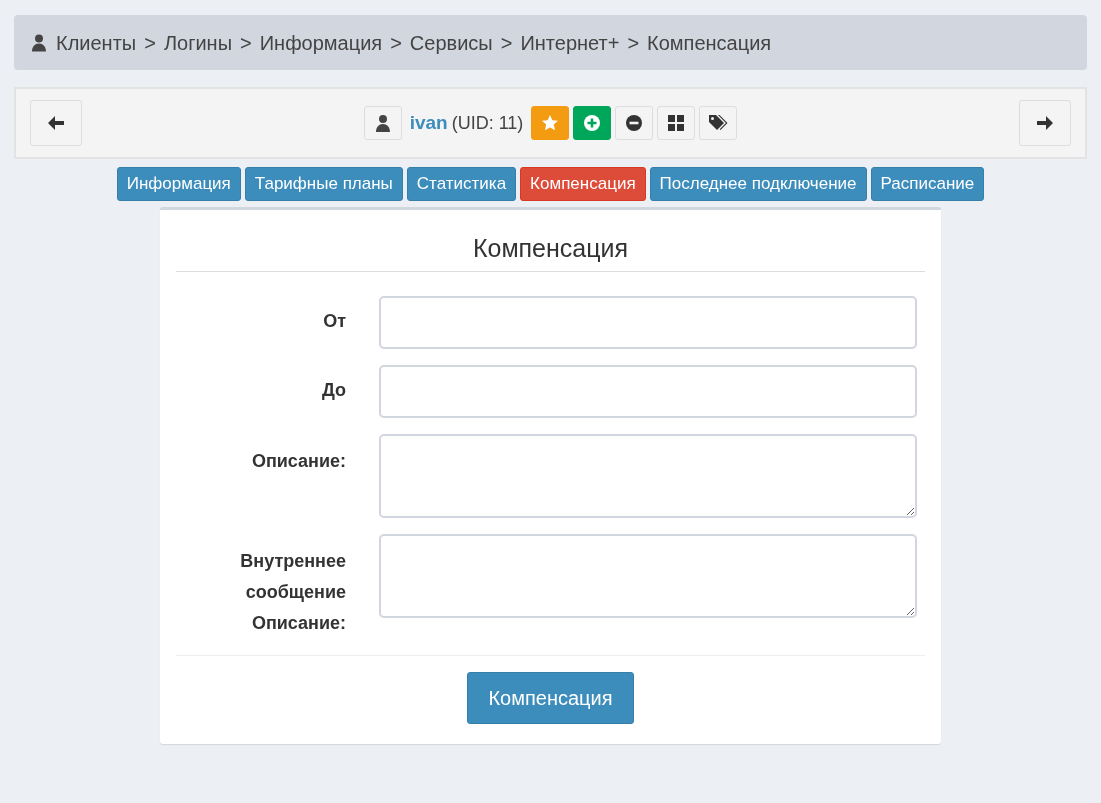 The width and height of the screenshot is (1101, 803). Describe the element at coordinates (298, 461) in the screenshot. I see `field-label: Описание:` at that location.